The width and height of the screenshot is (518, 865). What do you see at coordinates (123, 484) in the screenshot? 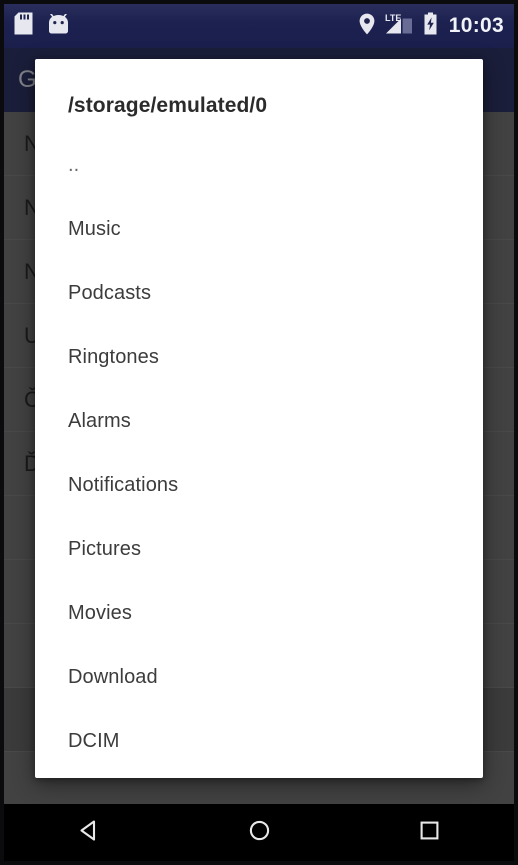
I see `list-item-label: Notifications` at bounding box center [123, 484].